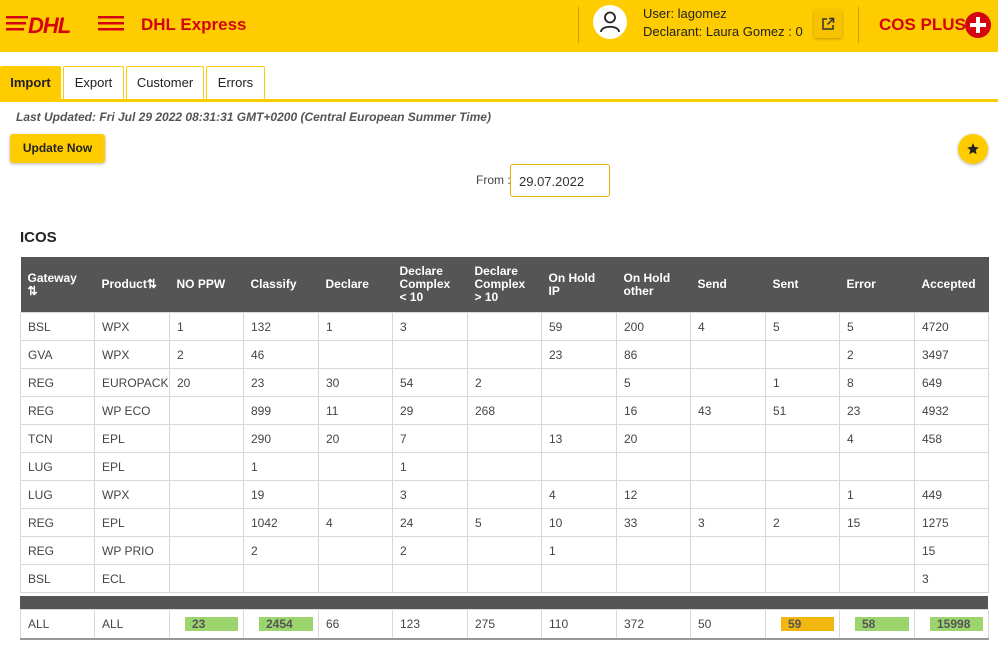 The image size is (998, 652). I want to click on table-row: BSL WPX 1 132 1 3 59 200 4 5 5 4720, so click(504, 326).